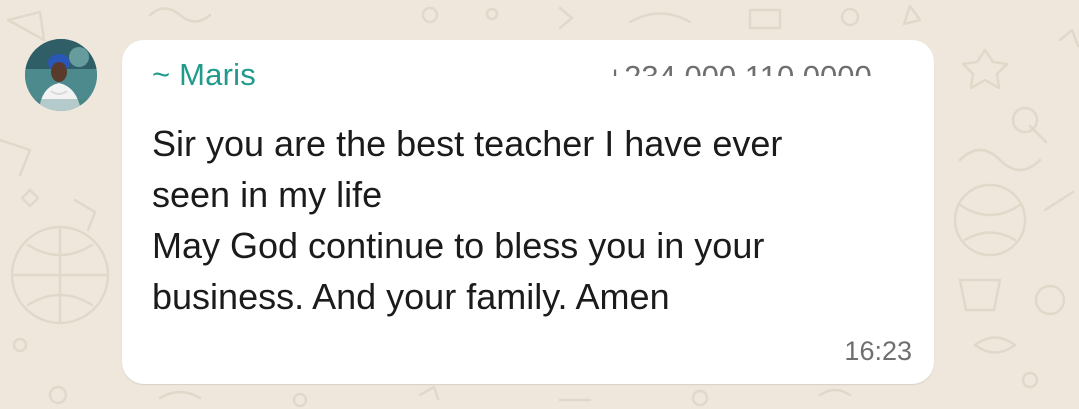 Image resolution: width=1079 pixels, height=409 pixels. What do you see at coordinates (751, 85) in the screenshot?
I see `phone-redaction` at bounding box center [751, 85].